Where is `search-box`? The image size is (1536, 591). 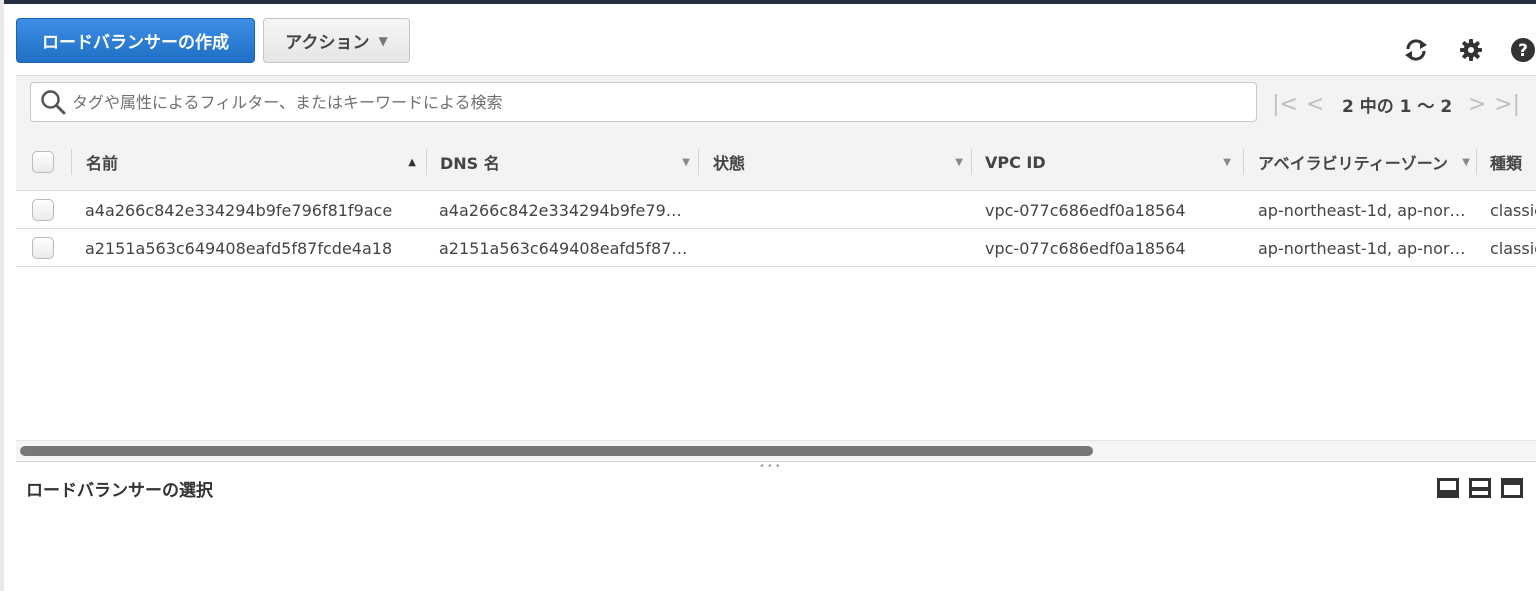
search-box is located at coordinates (643, 102).